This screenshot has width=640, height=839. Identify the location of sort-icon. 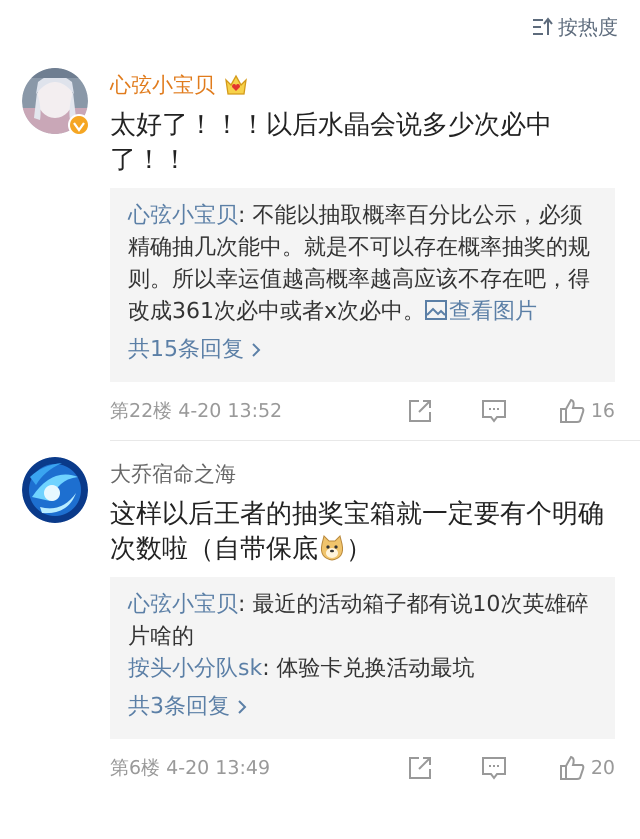
(543, 27).